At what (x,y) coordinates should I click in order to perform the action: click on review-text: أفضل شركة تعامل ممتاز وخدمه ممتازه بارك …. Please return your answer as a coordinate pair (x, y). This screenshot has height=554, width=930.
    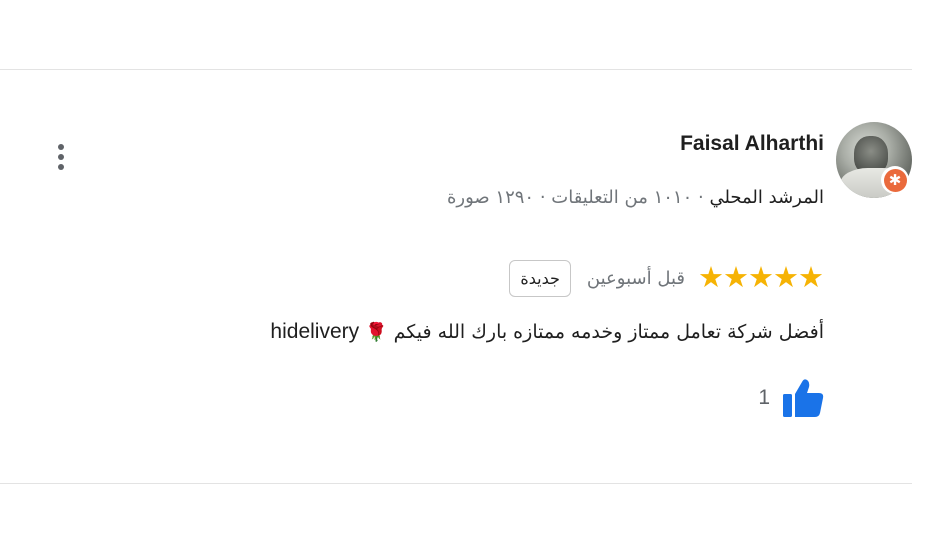
    Looking at the image, I should click on (547, 332).